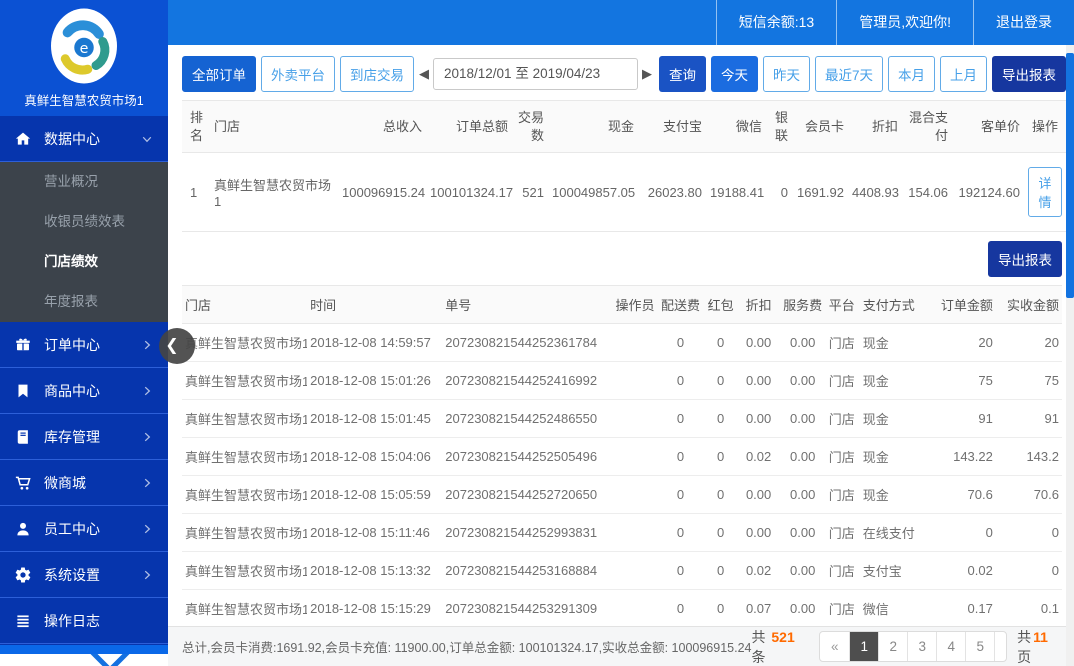 This screenshot has width=1074, height=666. Describe the element at coordinates (773, 646) in the screenshot. I see `total-count: 共 521 条` at that location.